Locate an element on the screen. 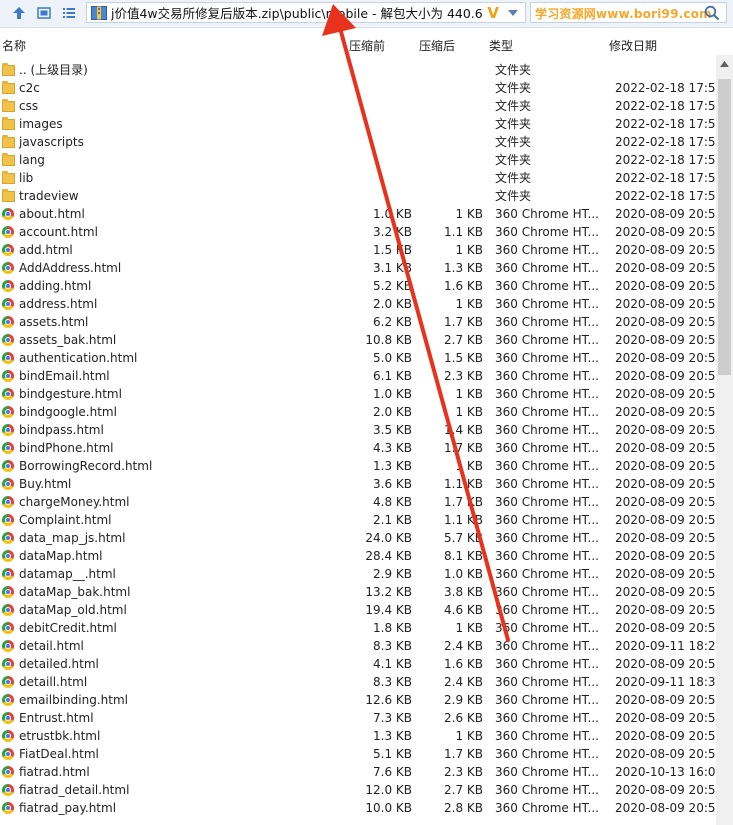 The image size is (733, 825). file-row: .. (上级目录) 文件夹 is located at coordinates (358, 70).